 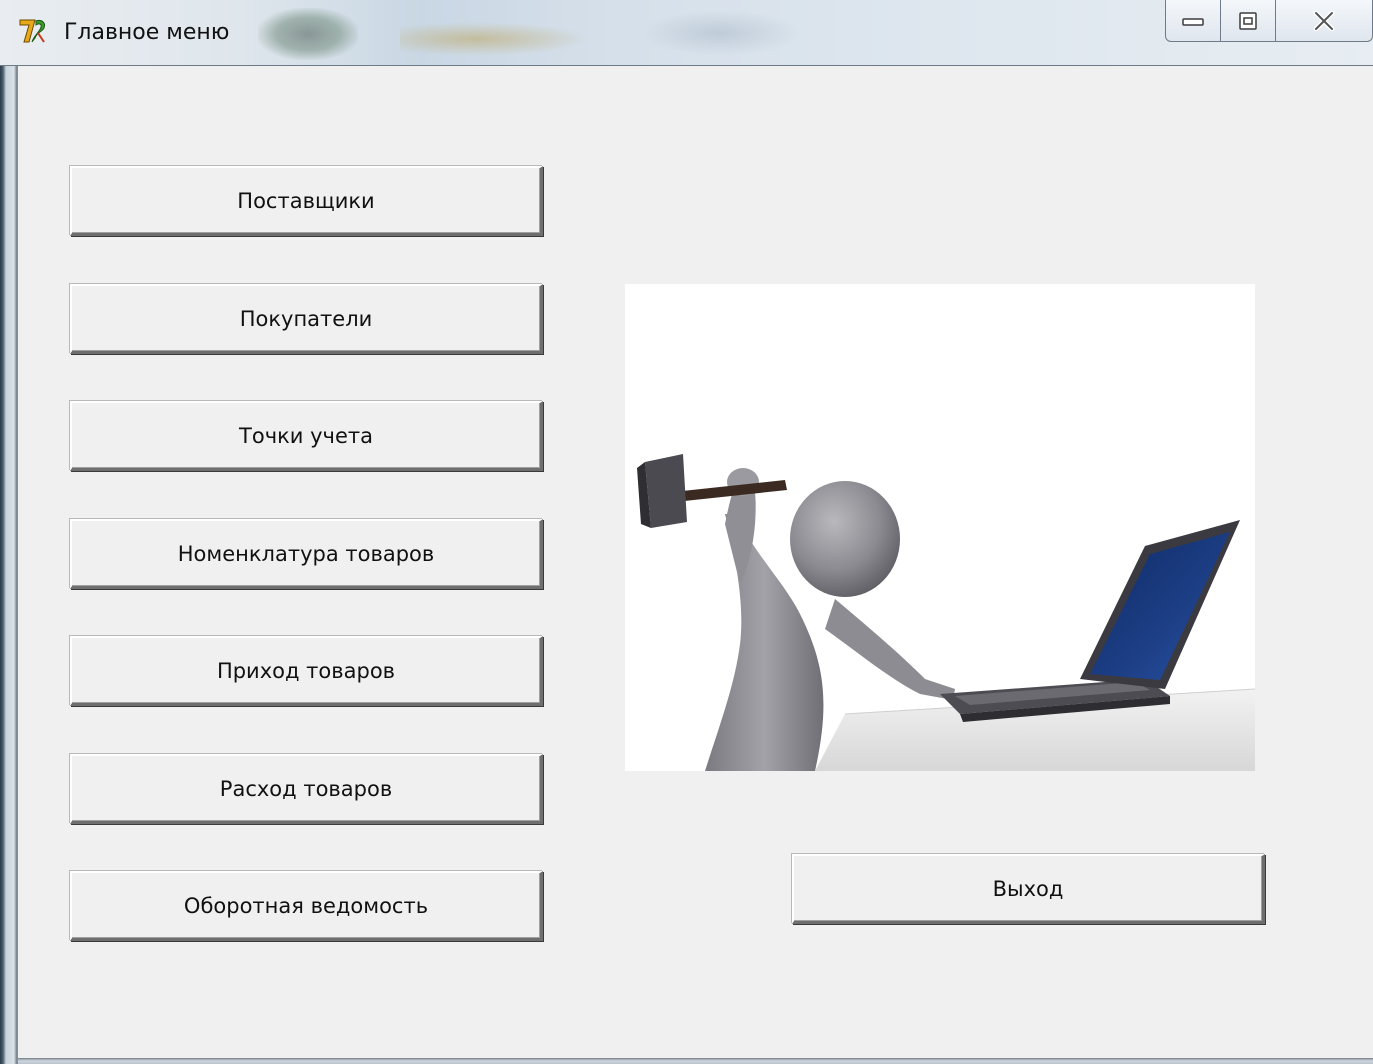 I want to click on minimize-button, so click(x=1193, y=21).